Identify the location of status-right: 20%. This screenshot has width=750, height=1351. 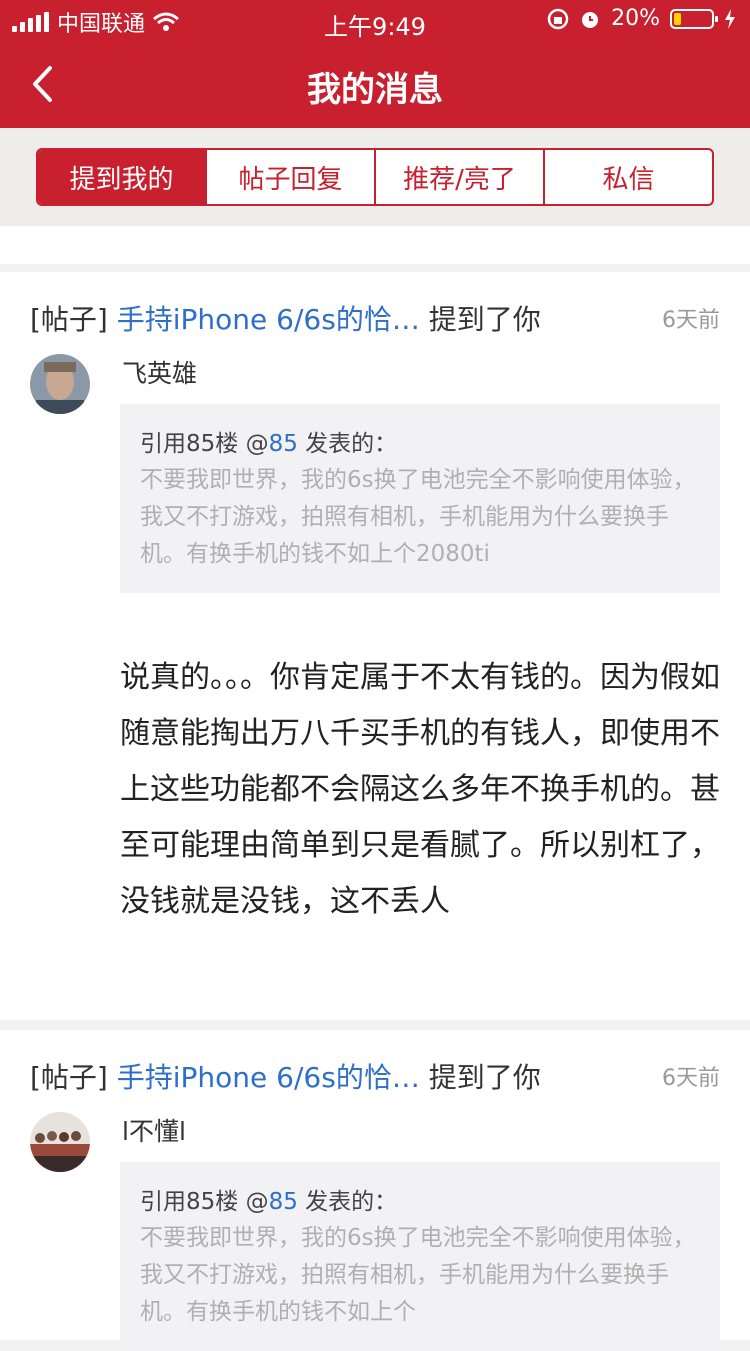
(641, 18).